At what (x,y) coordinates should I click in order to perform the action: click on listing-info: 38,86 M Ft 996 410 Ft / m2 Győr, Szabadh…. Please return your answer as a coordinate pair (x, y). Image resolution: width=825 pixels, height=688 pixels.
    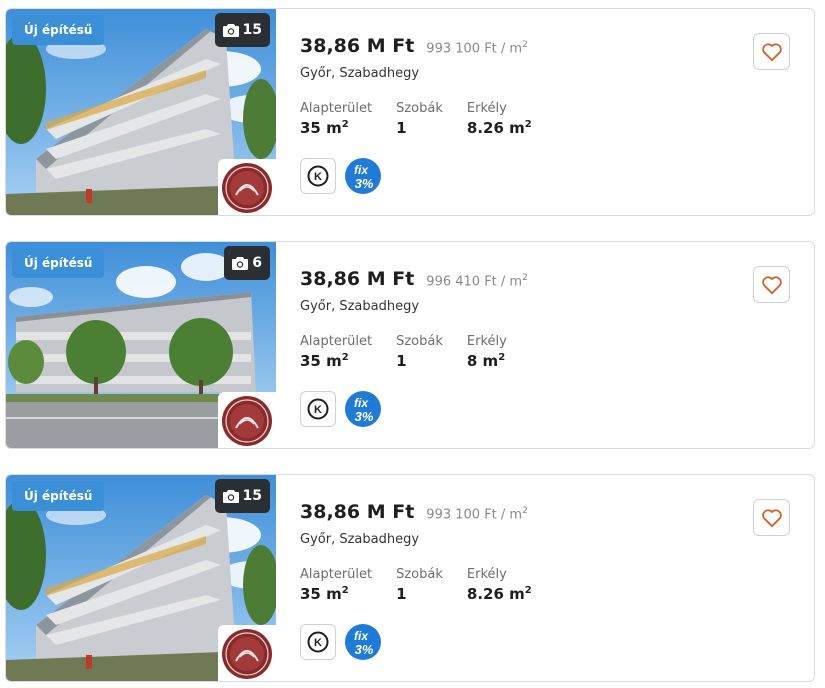
    Looking at the image, I should click on (414, 291).